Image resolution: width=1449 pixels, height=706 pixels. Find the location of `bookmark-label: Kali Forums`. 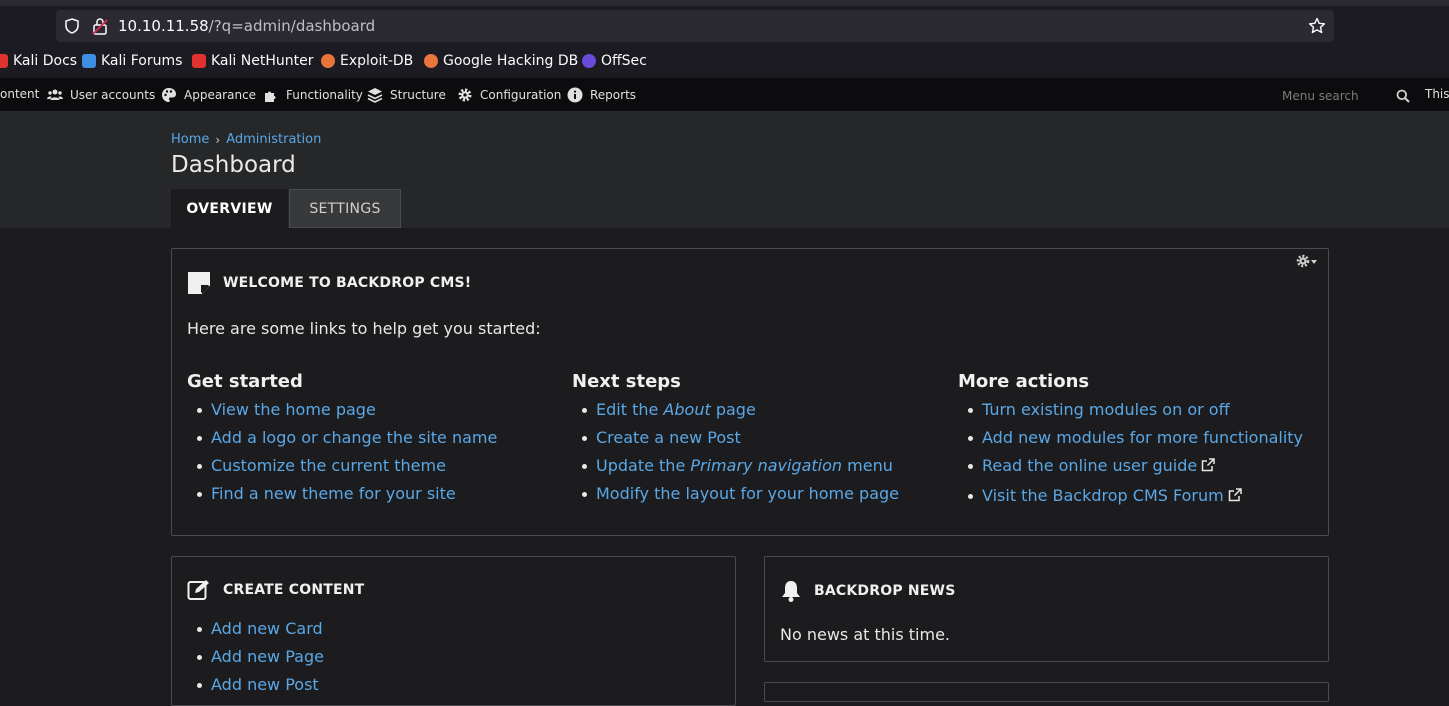

bookmark-label: Kali Forums is located at coordinates (142, 61).